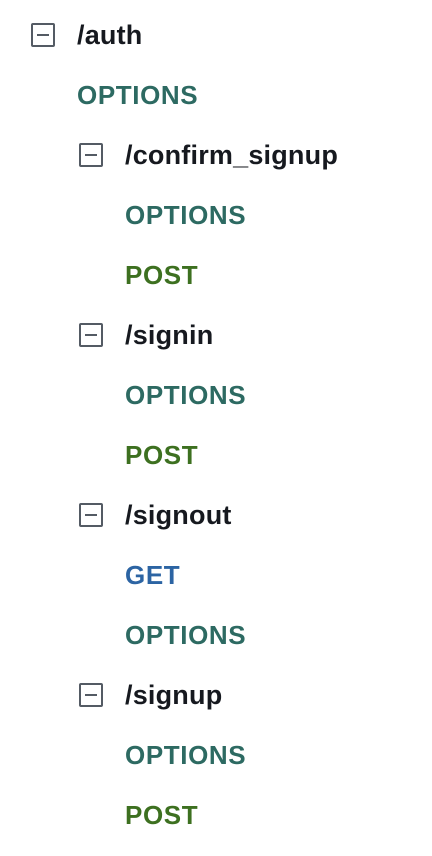 The image size is (432, 856). I want to click on method-signout-options: OPTIONS, so click(185, 635).